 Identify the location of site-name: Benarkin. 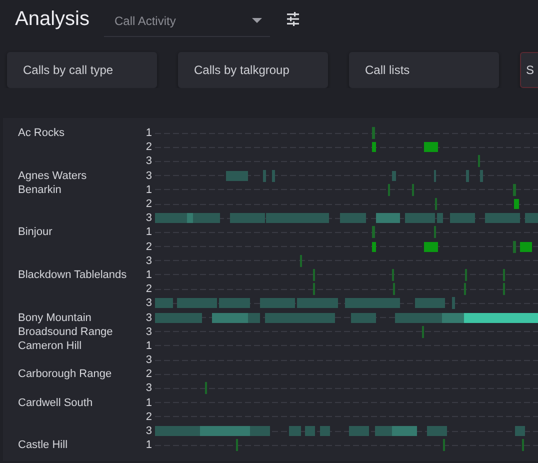
(39, 190).